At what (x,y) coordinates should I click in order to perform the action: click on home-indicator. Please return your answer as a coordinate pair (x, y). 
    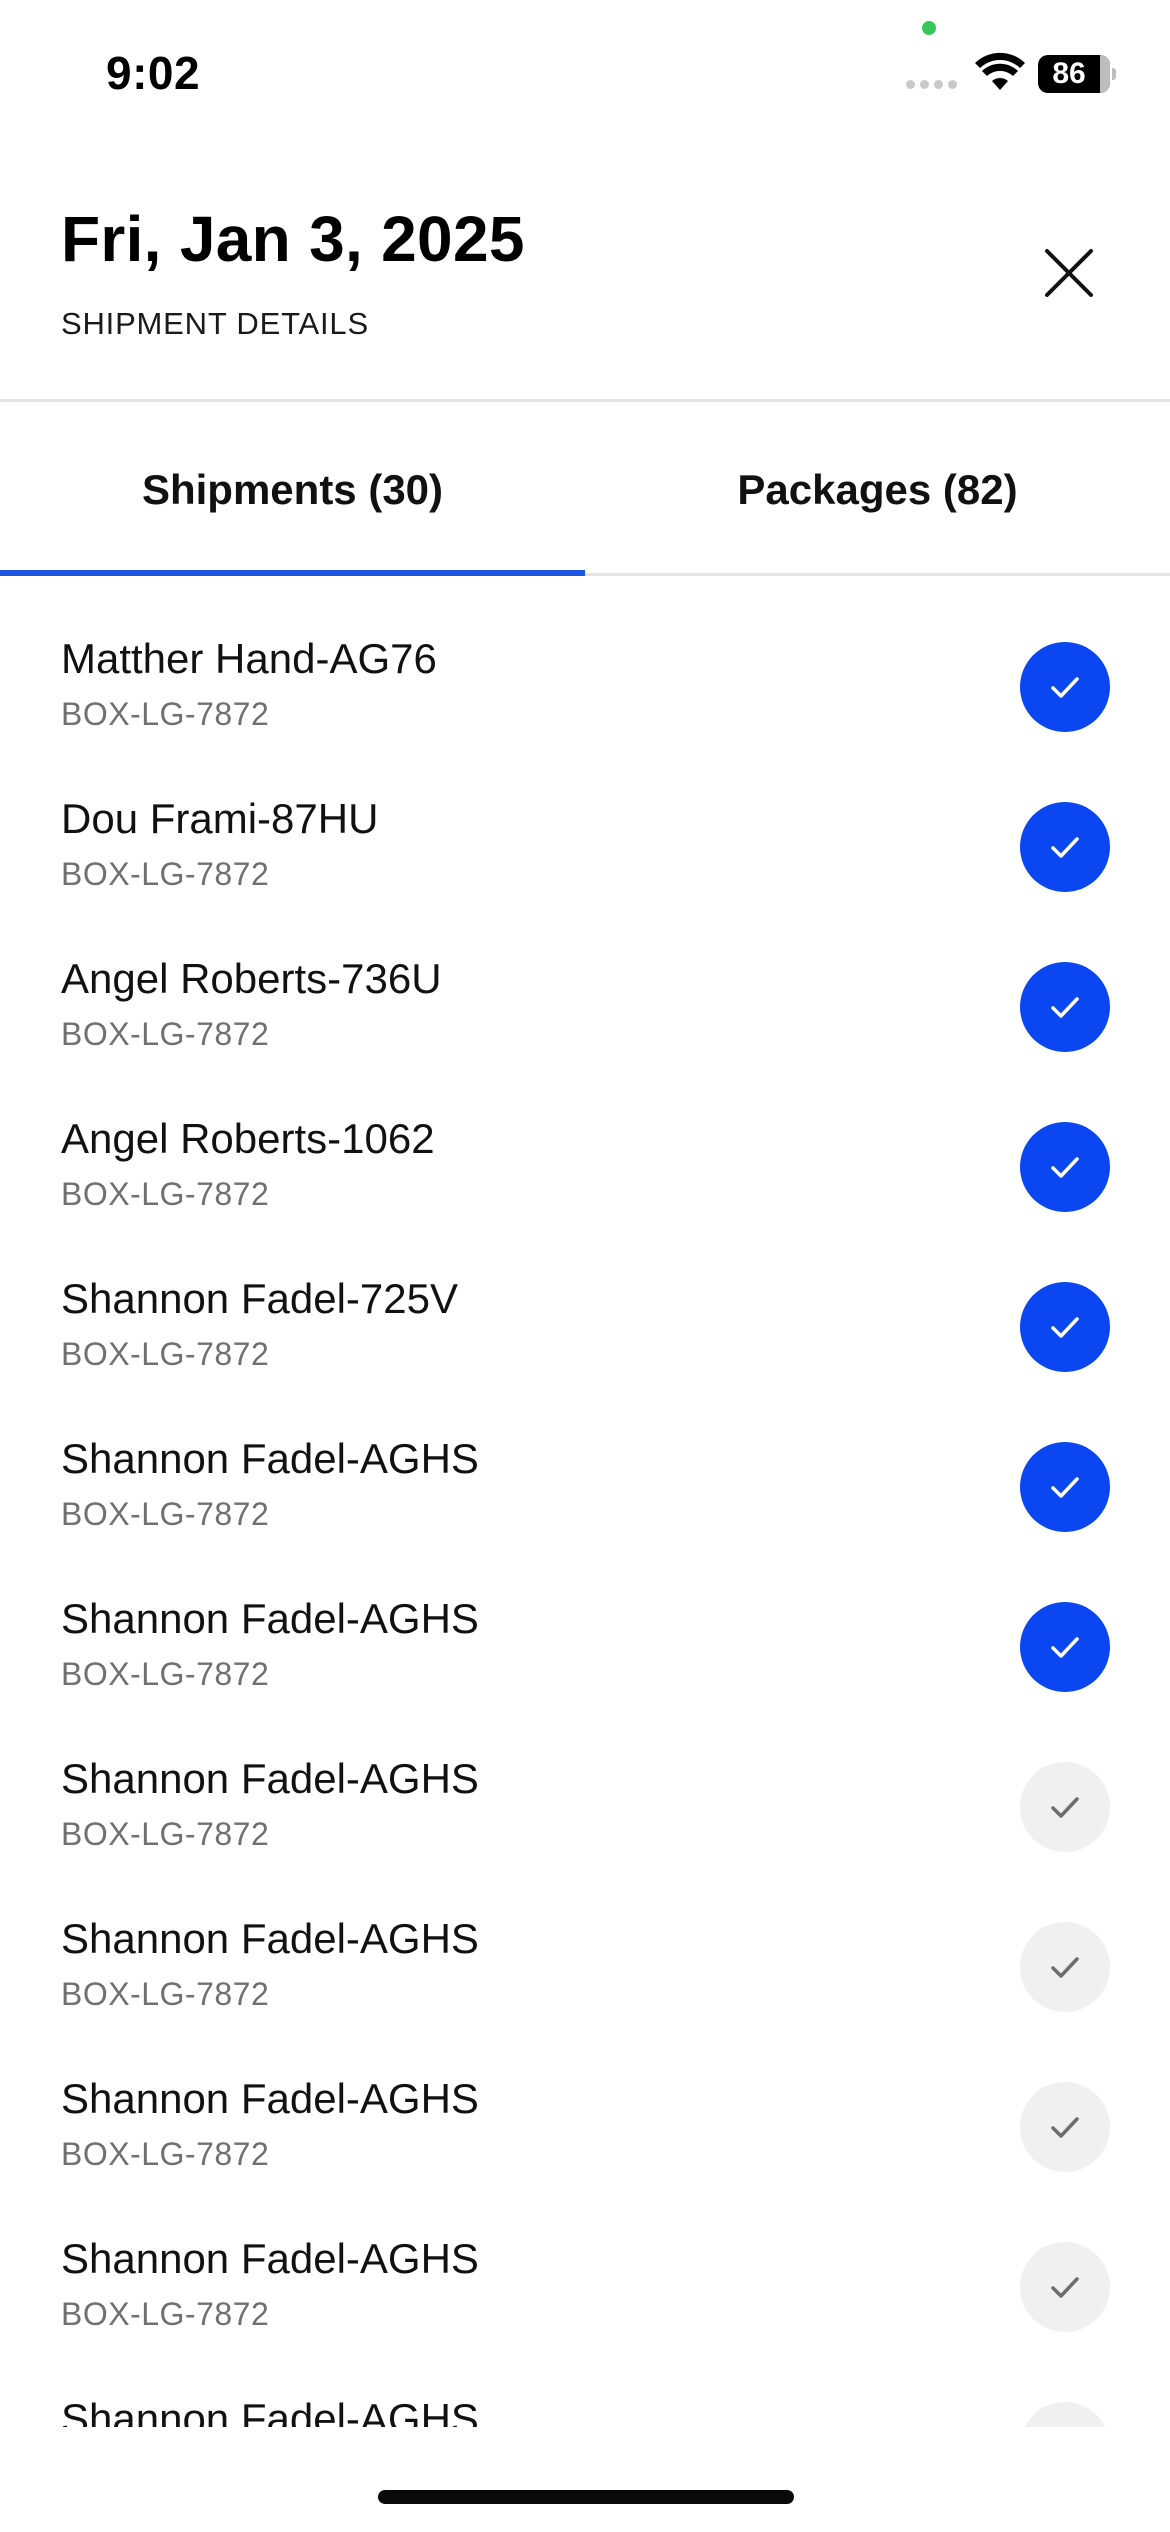
    Looking at the image, I should click on (586, 2497).